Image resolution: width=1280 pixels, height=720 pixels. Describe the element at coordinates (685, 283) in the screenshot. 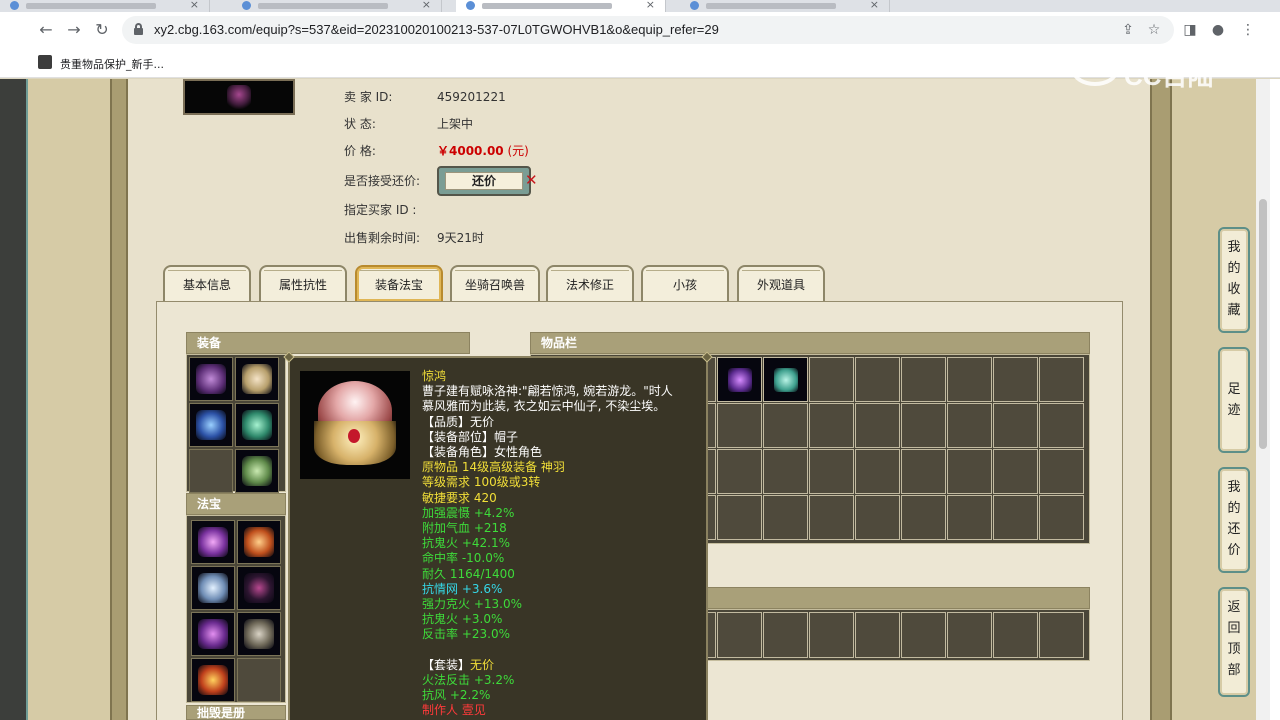

I see `tab-children: 小孩` at that location.